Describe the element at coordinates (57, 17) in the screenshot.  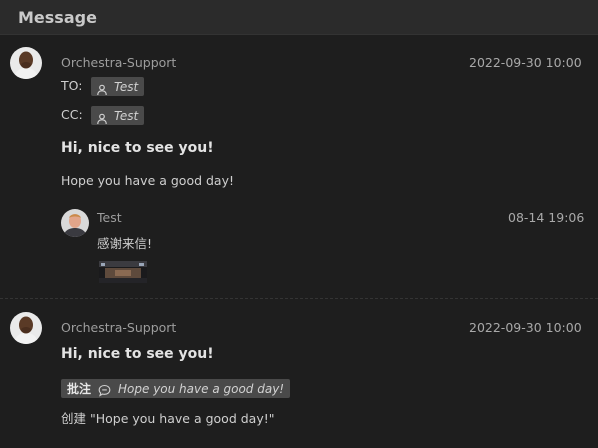
I see `page-title: Message` at that location.